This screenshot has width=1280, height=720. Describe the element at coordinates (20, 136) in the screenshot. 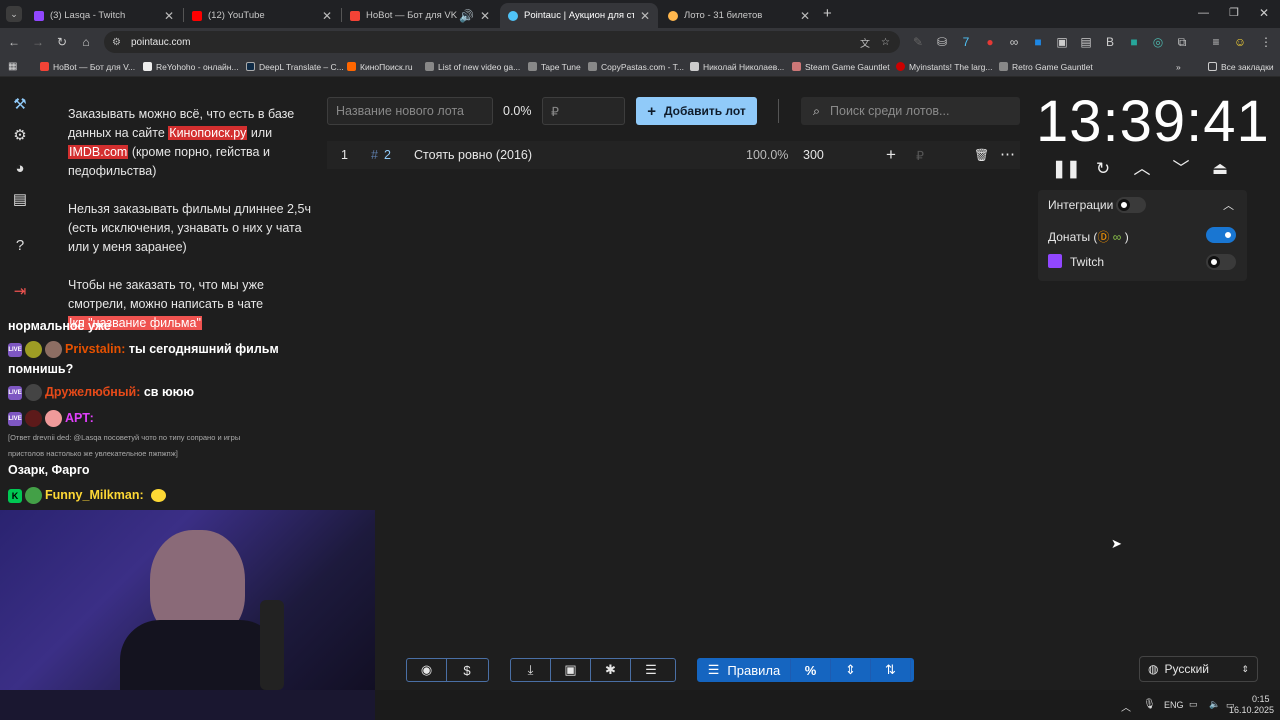

I see `settings-gear-icon: ⚙` at that location.